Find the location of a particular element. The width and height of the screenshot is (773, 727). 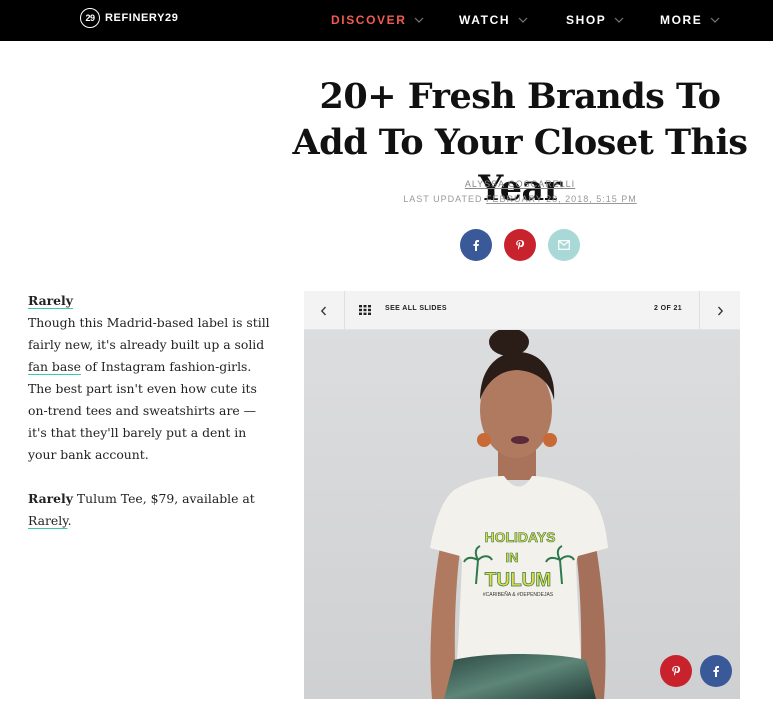

nav-item-shop: SHOP is located at coordinates (595, 20).